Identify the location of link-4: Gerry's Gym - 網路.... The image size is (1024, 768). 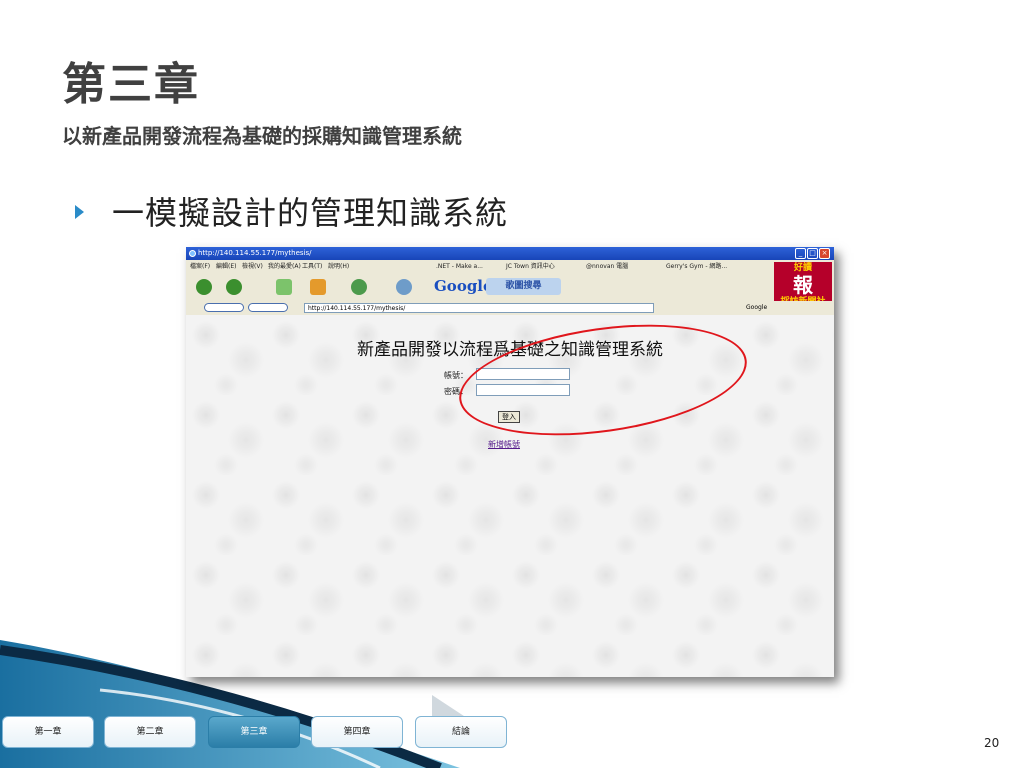
(696, 267).